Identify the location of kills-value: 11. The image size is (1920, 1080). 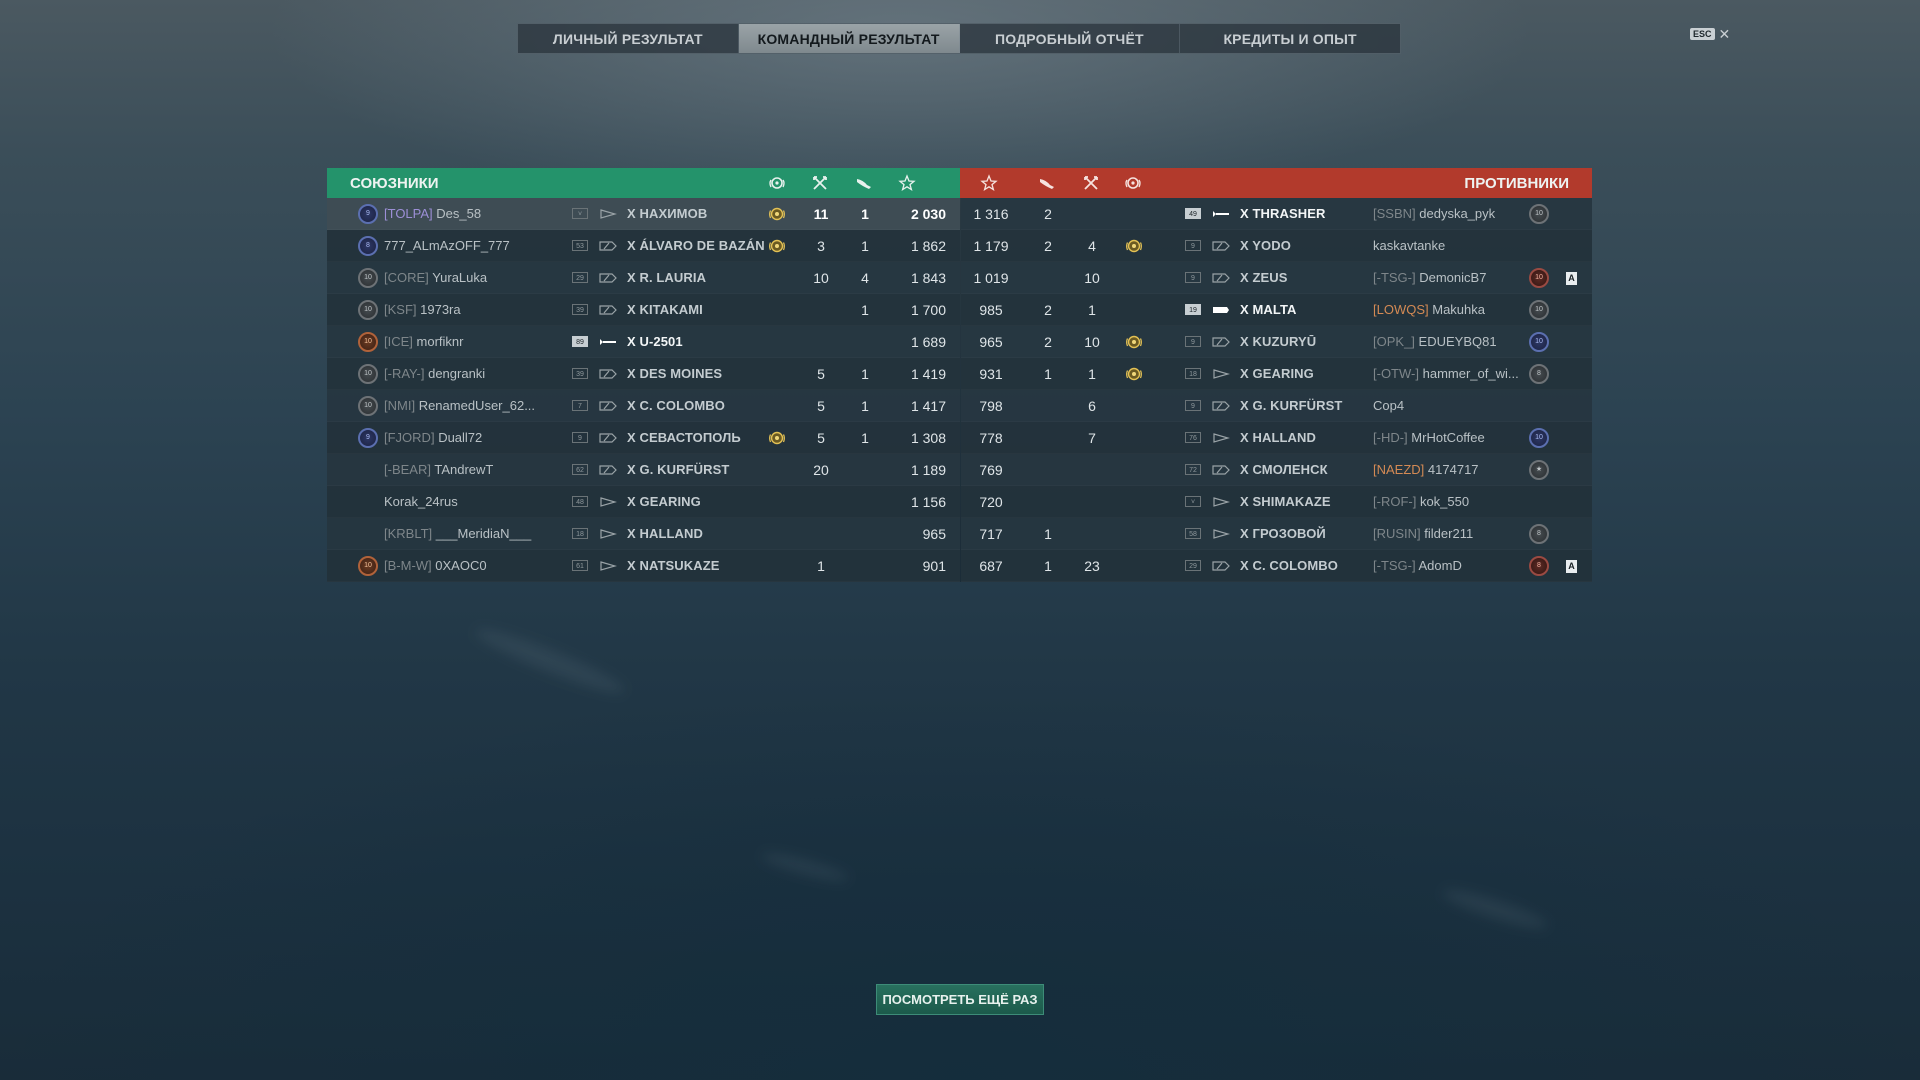
(821, 214).